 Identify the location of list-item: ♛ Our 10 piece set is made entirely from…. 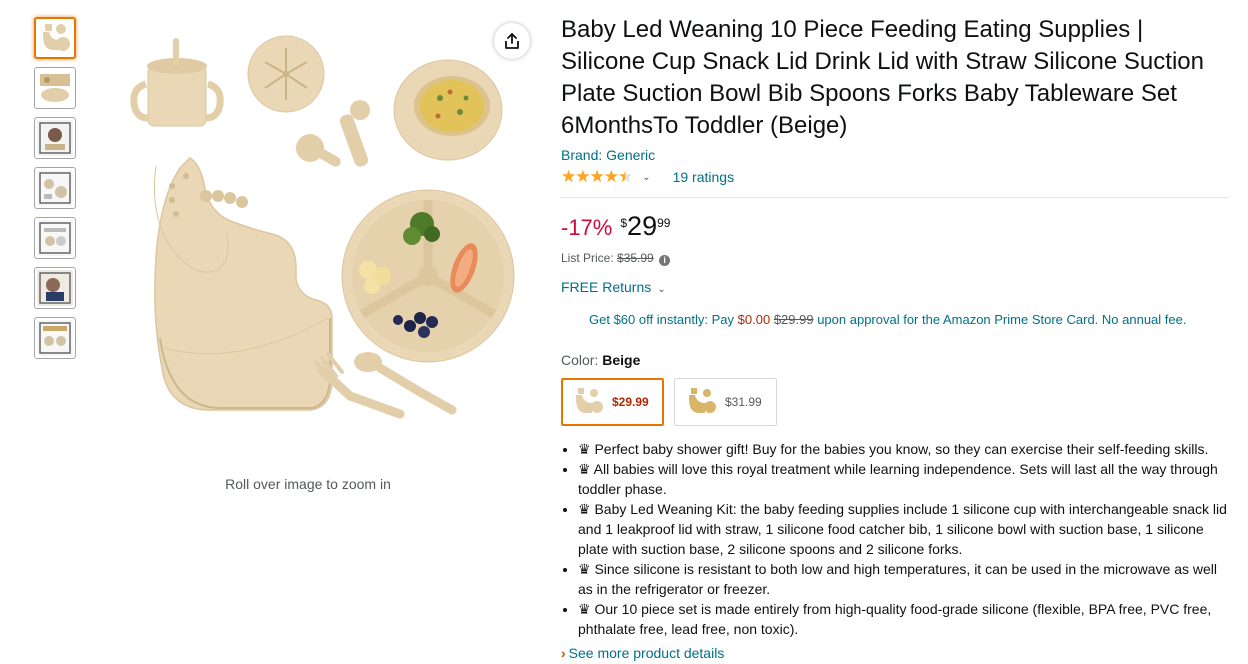
(903, 619).